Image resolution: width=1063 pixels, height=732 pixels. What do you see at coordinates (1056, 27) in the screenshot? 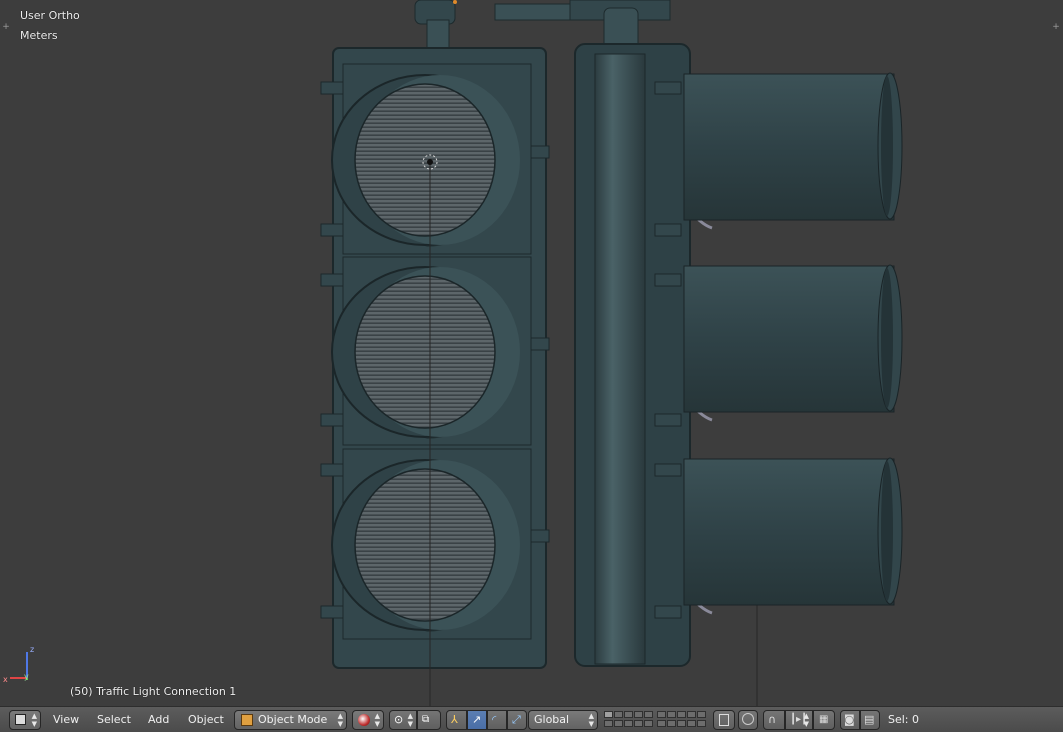
I see `region-expand-right-icon: +` at bounding box center [1056, 27].